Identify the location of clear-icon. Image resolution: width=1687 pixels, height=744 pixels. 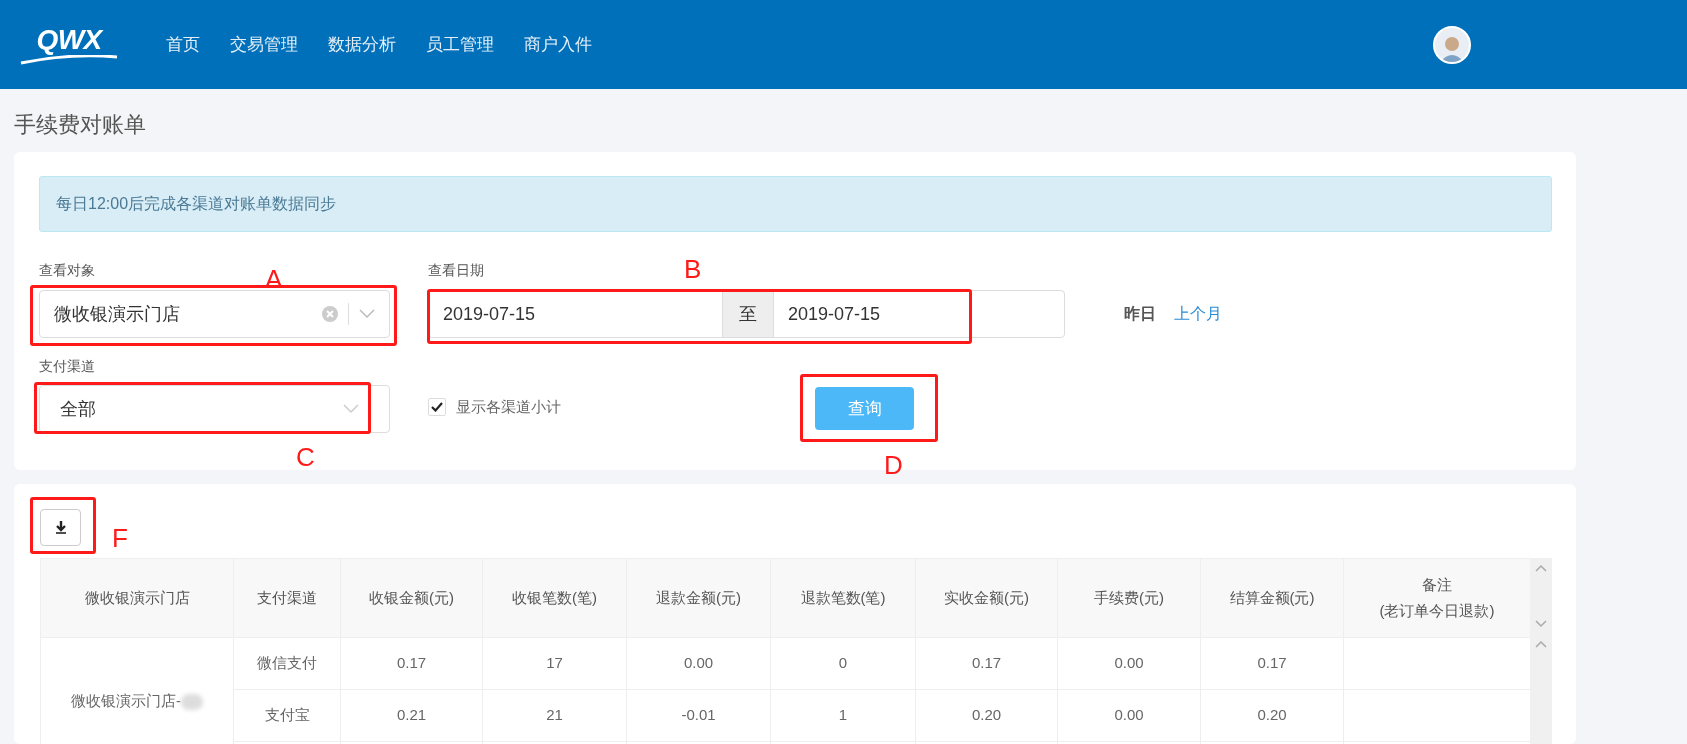
(330, 314).